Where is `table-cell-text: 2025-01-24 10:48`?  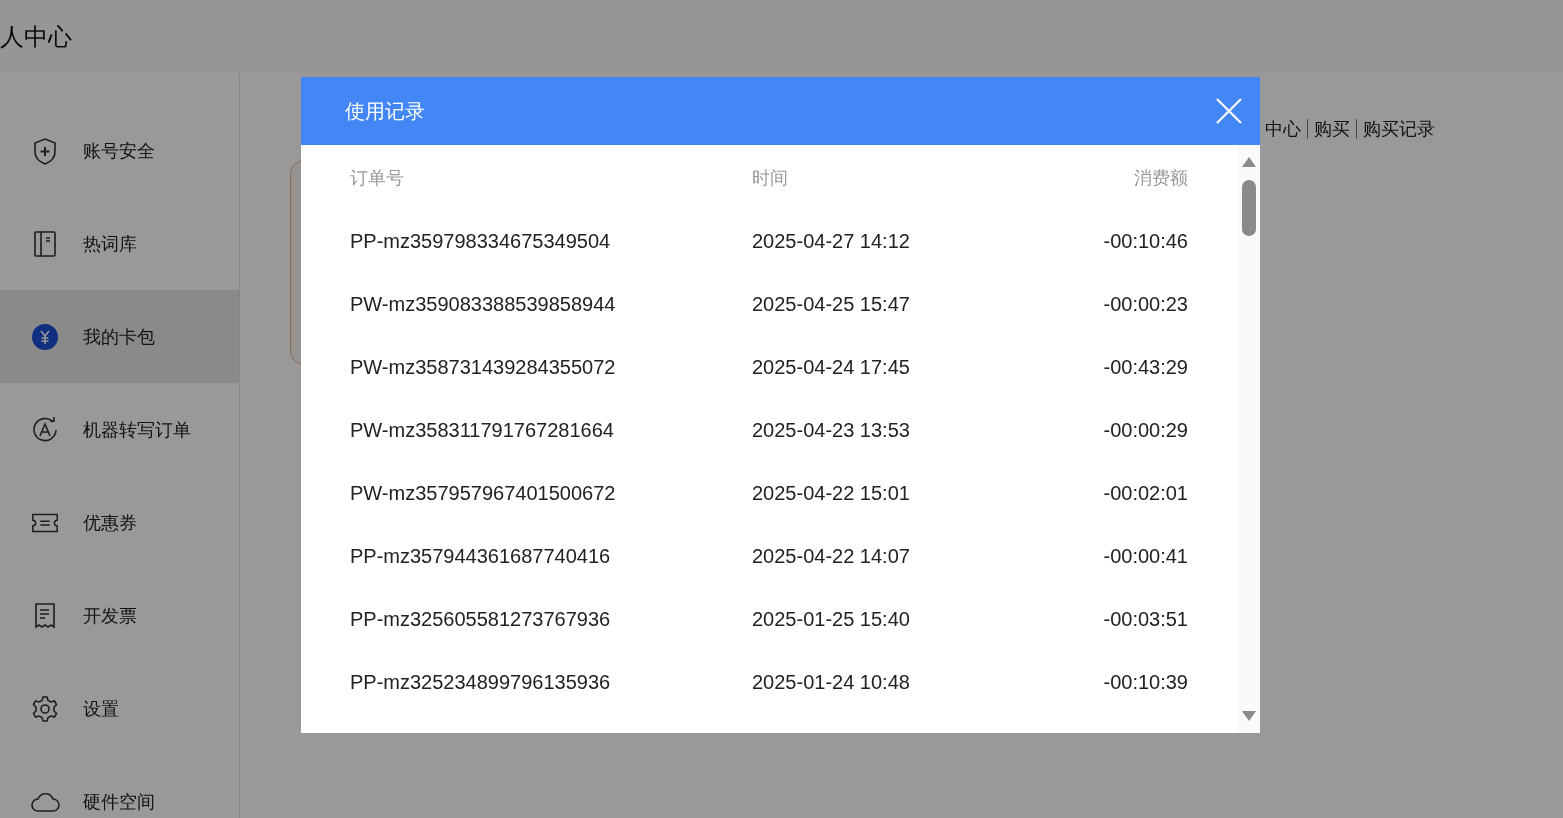
table-cell-text: 2025-01-24 10:48 is located at coordinates (831, 682).